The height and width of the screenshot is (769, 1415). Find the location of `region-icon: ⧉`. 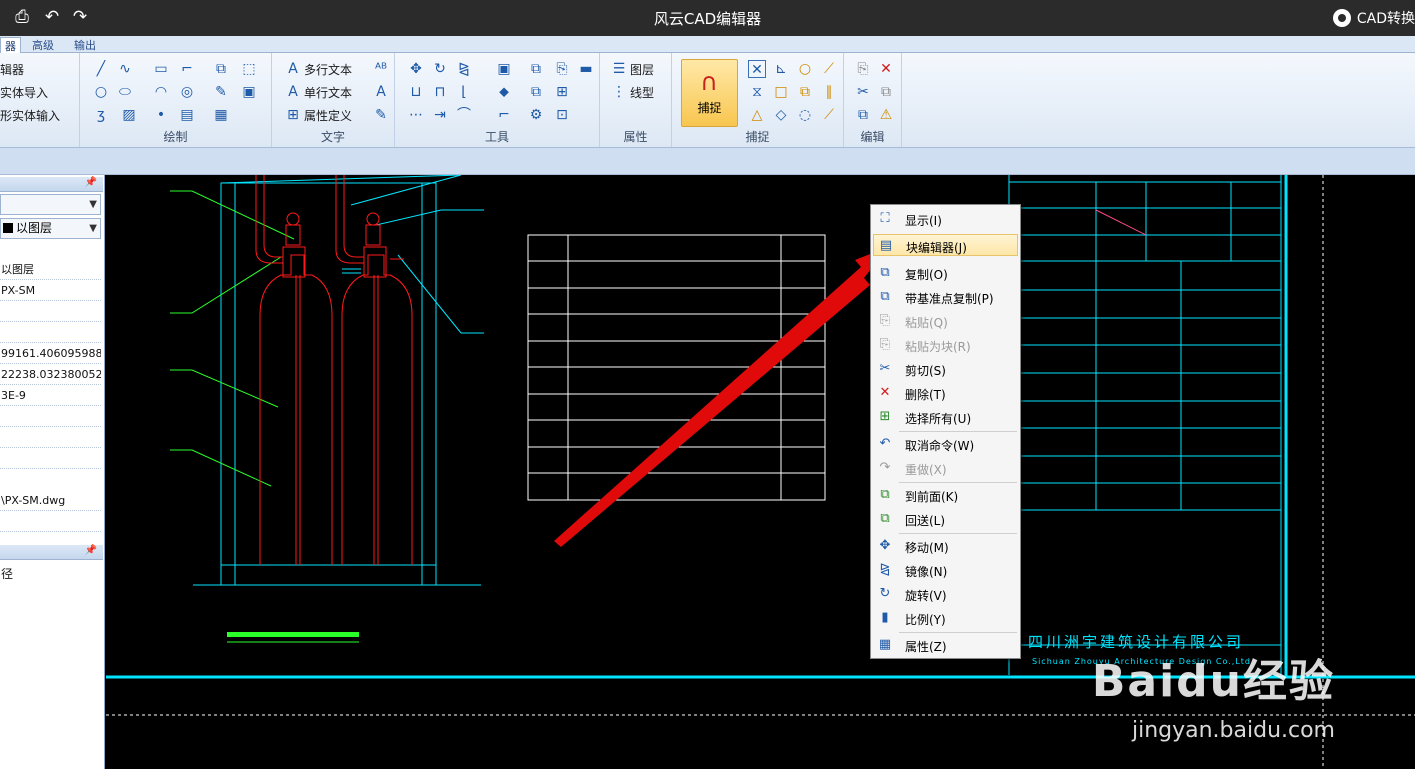

region-icon: ⧉ is located at coordinates (221, 69).